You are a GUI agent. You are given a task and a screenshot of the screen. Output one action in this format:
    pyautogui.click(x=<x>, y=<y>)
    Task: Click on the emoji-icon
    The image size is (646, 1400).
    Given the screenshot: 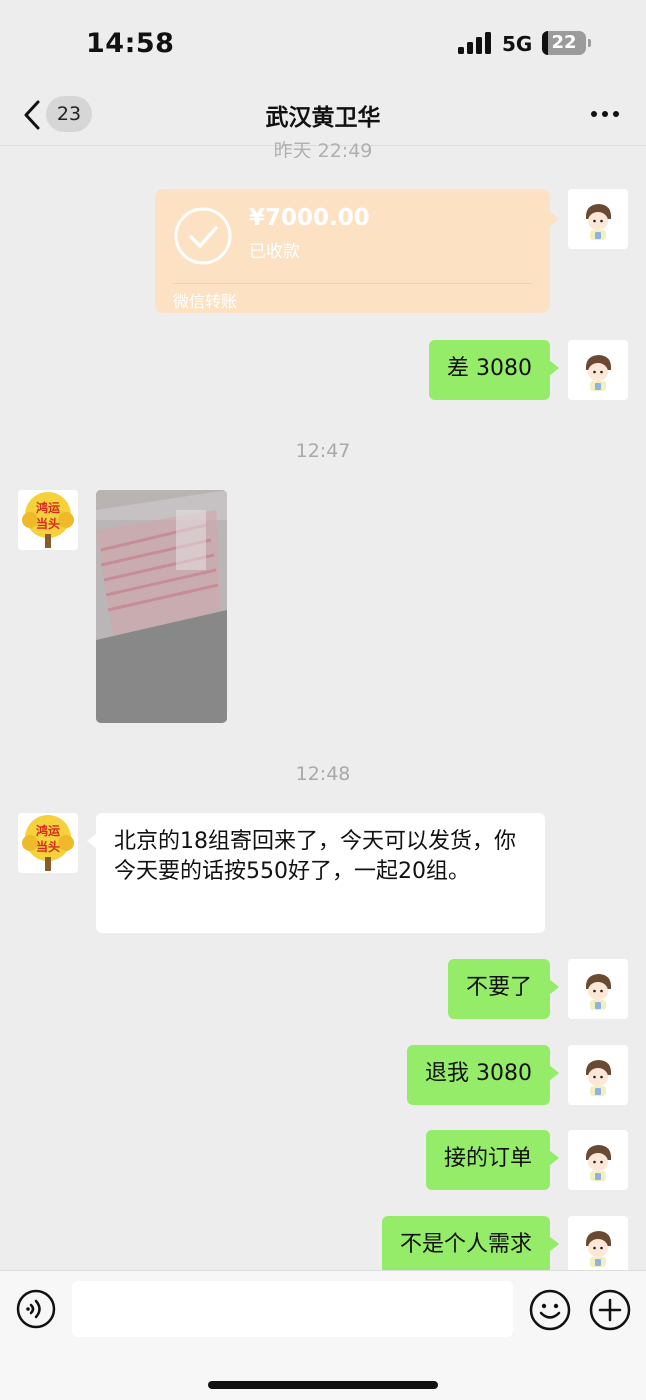 What is the action you would take?
    pyautogui.click(x=550, y=1310)
    